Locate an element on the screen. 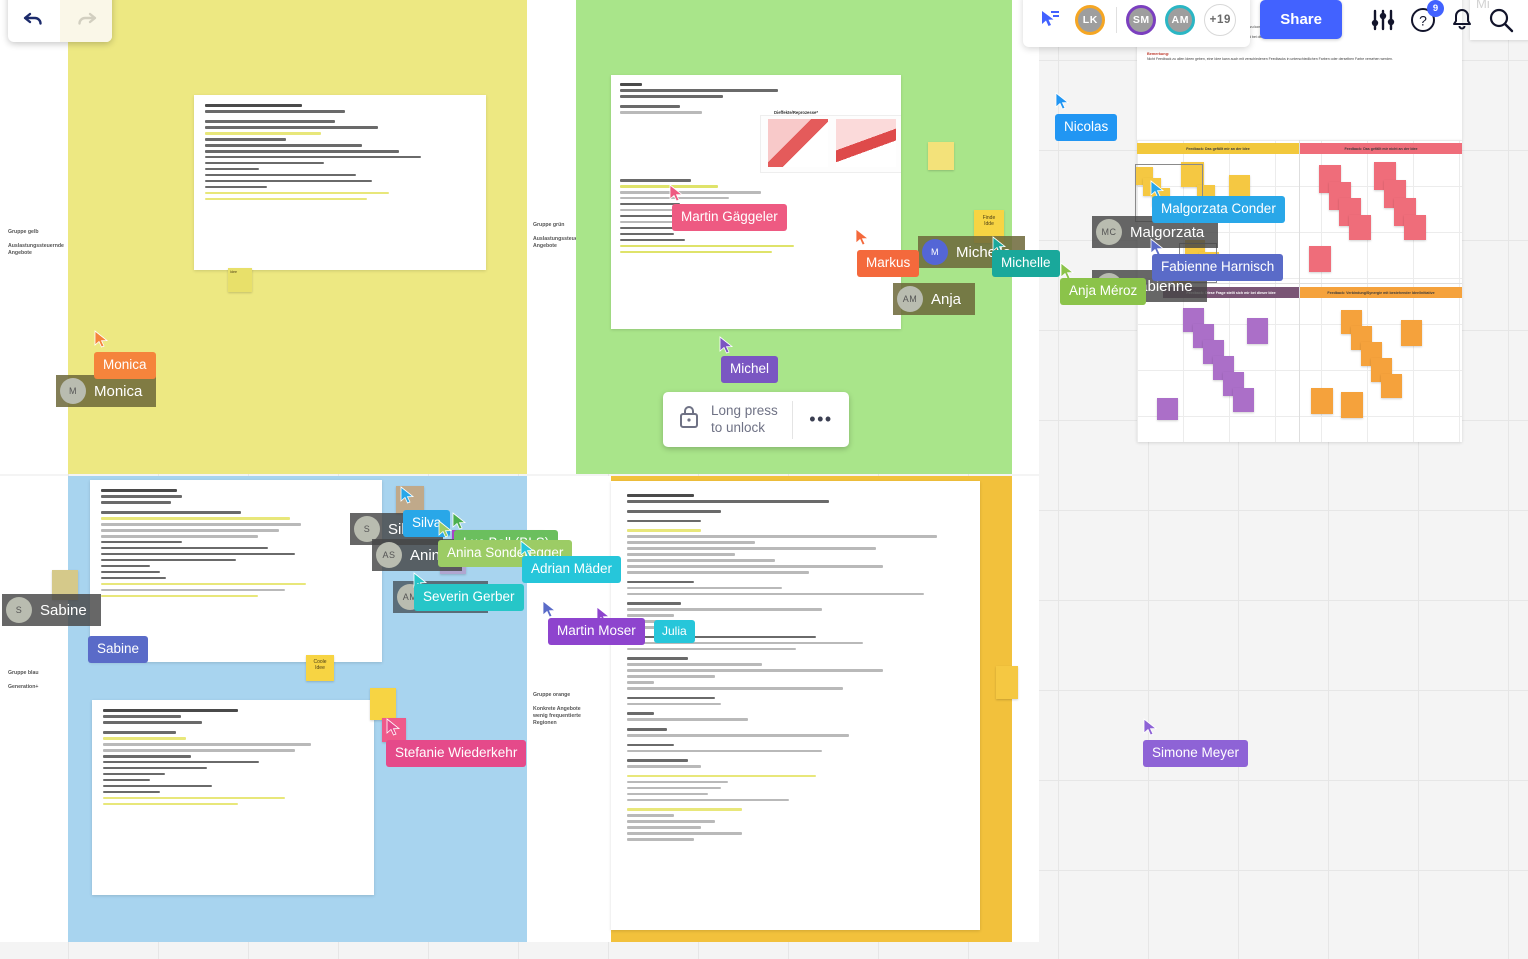  undo-icon is located at coordinates (34, 21).